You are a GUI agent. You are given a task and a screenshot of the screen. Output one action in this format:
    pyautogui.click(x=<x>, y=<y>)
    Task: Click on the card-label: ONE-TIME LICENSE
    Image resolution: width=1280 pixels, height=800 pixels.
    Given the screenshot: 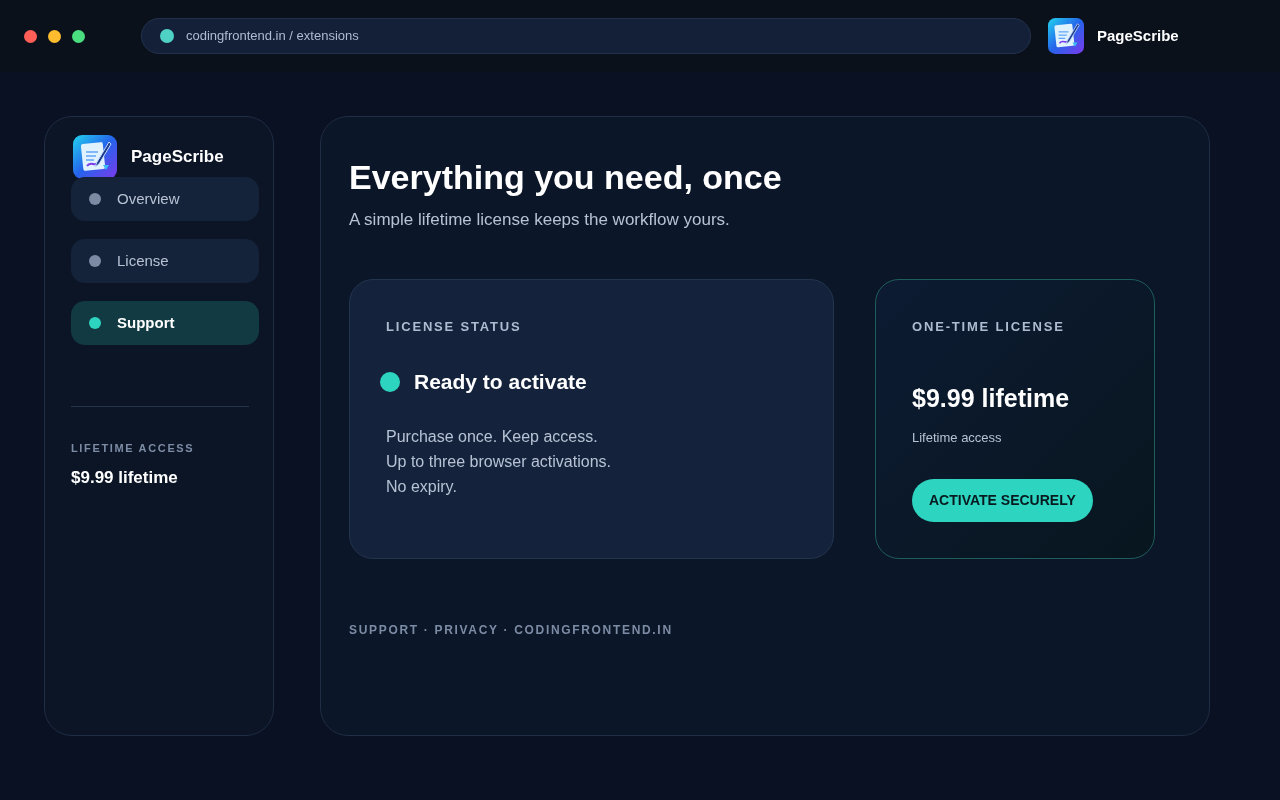 What is the action you would take?
    pyautogui.click(x=989, y=326)
    